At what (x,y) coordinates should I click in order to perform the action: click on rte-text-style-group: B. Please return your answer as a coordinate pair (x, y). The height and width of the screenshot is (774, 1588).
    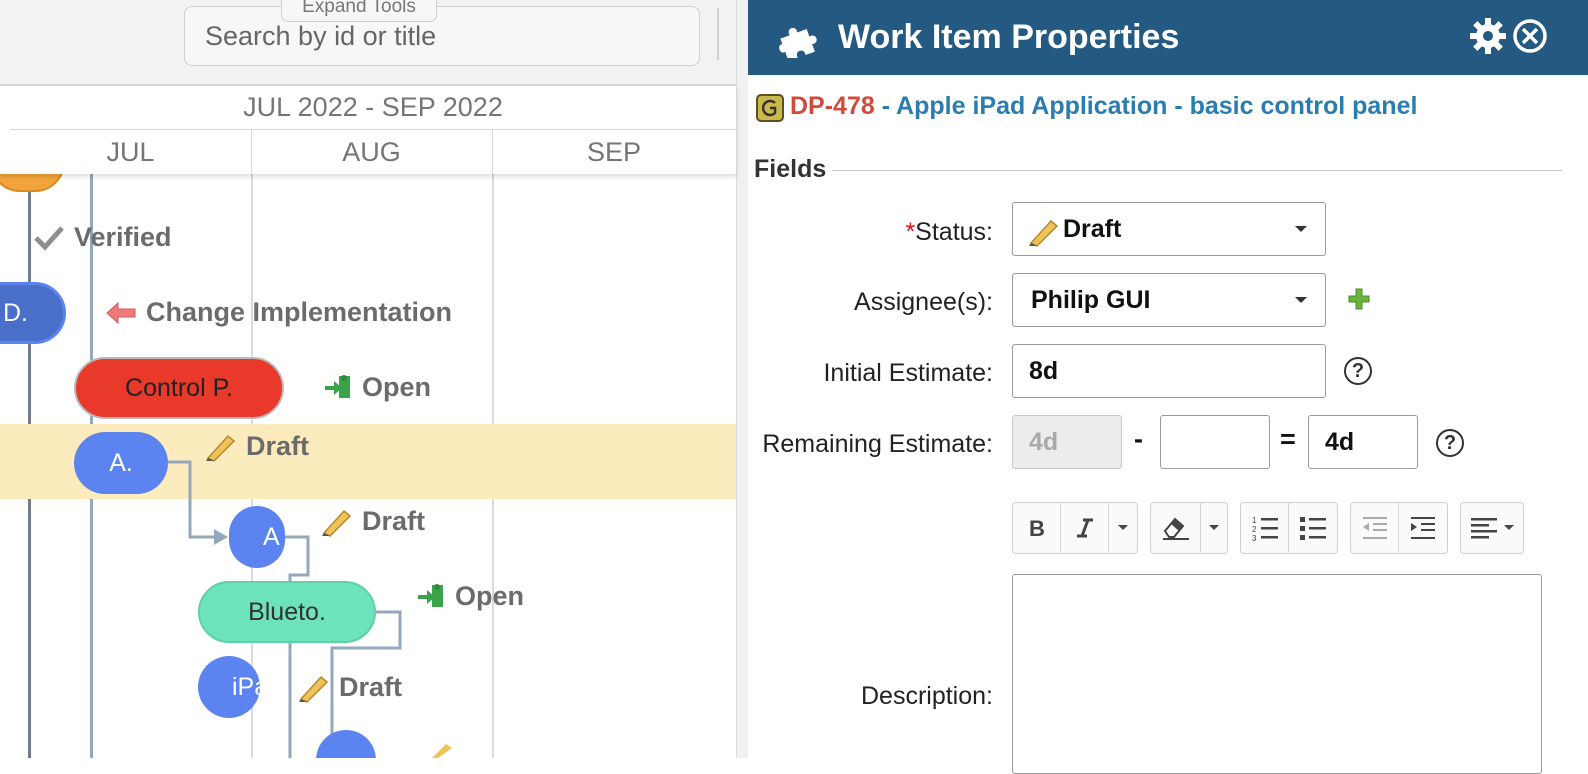
    Looking at the image, I should click on (1075, 528).